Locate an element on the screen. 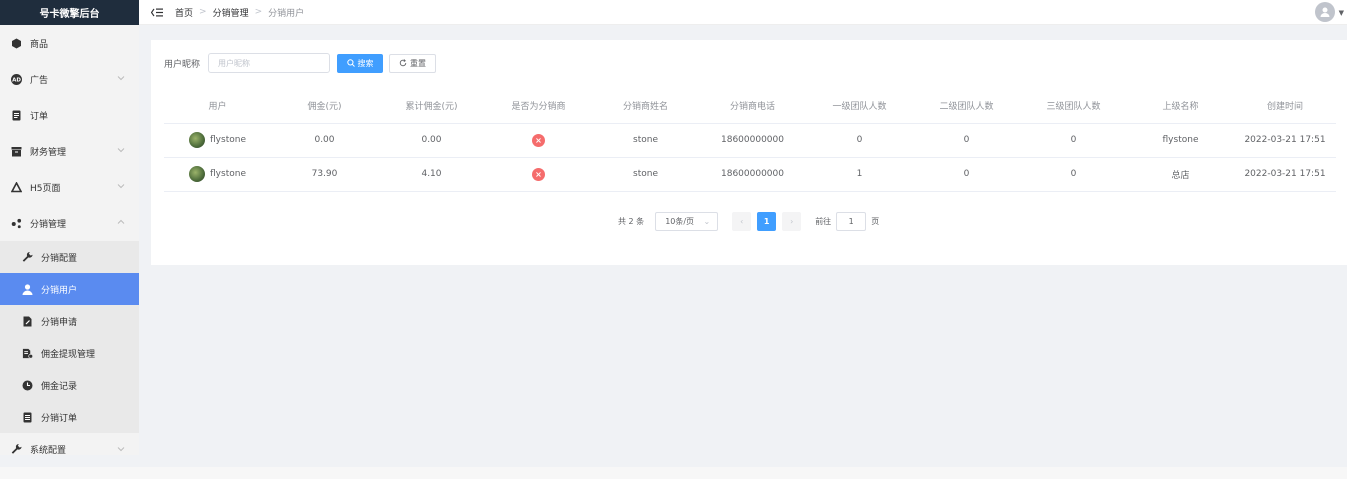  goto-label: 前往 is located at coordinates (823, 221).